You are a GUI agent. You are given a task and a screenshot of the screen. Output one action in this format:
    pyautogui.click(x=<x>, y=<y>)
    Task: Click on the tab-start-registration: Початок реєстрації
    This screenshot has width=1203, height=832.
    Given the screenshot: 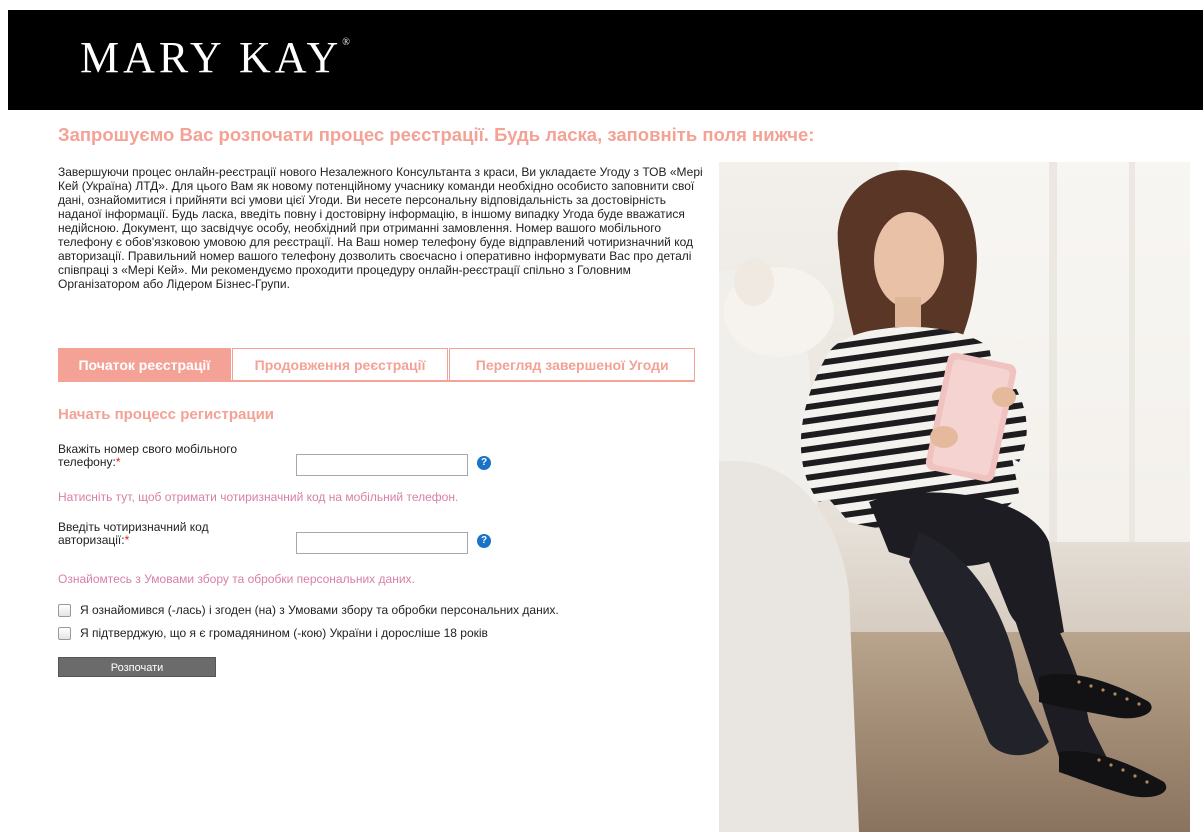 What is the action you would take?
    pyautogui.click(x=144, y=364)
    